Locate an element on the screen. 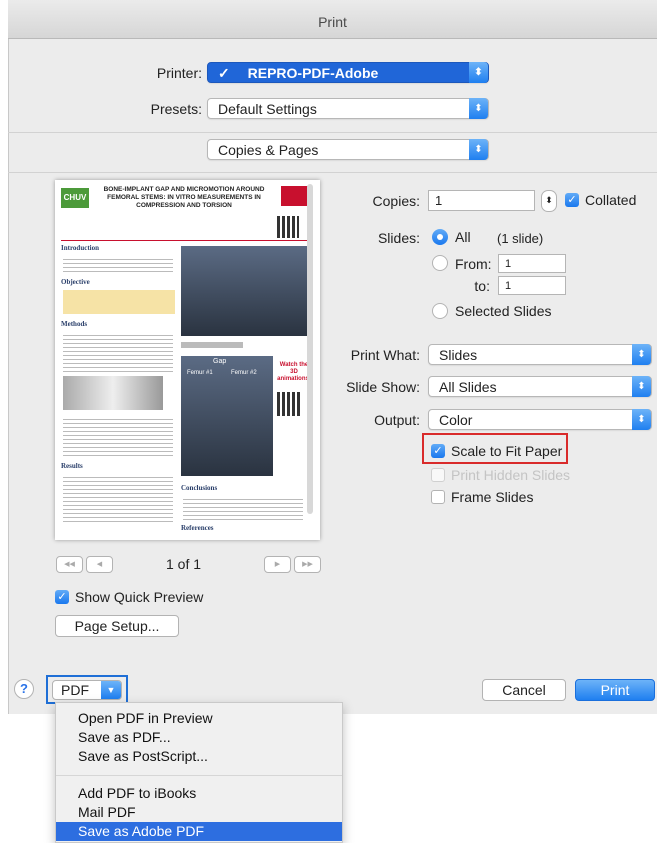 The height and width of the screenshot is (843, 657). poster-objective-box is located at coordinates (119, 302).